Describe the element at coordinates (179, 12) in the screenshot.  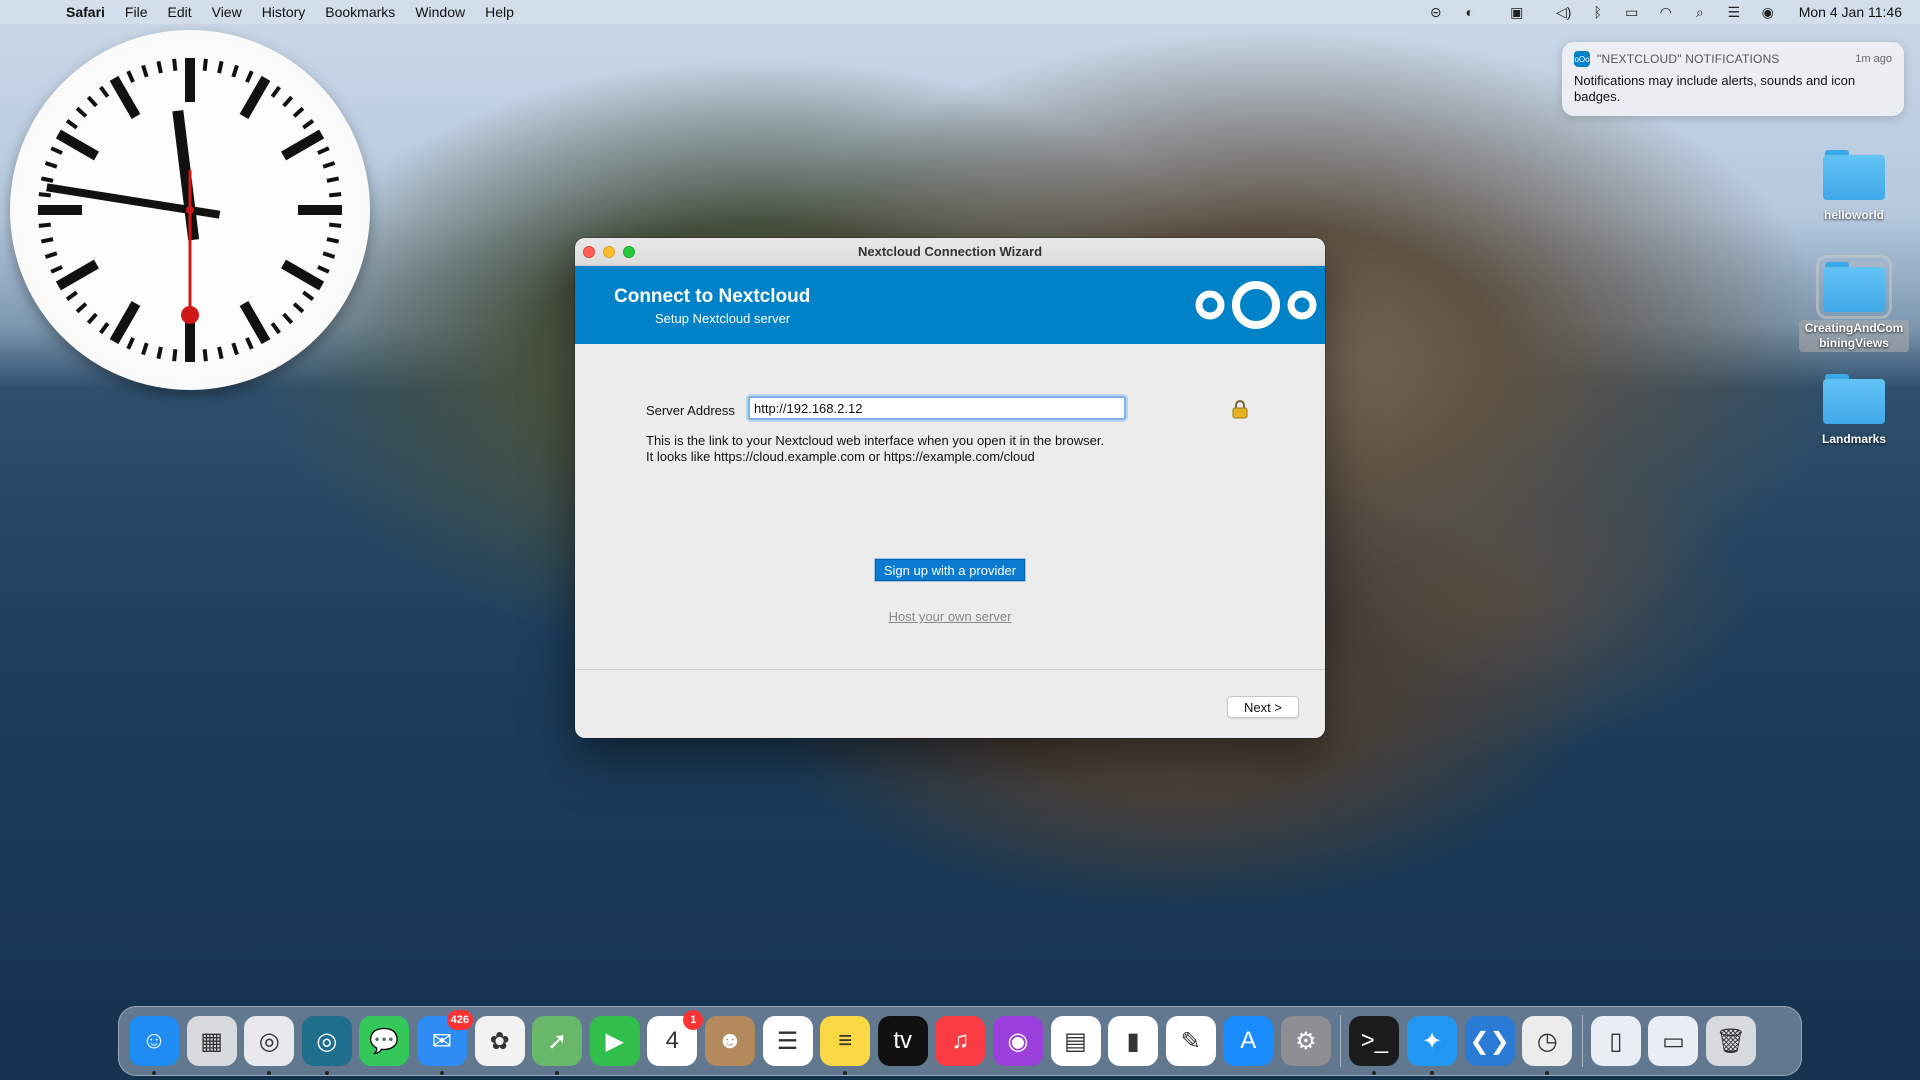
I see `menu-edit: Edit` at that location.